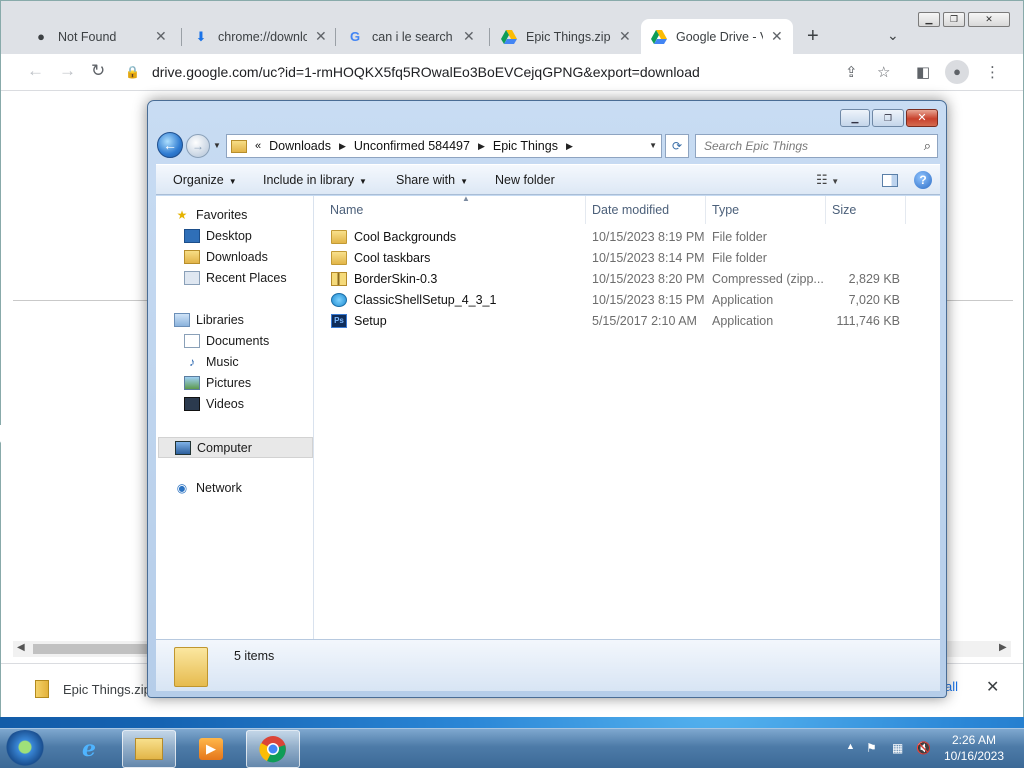 The height and width of the screenshot is (768, 1024). What do you see at coordinates (5, 434) in the screenshot?
I see `mouse-cursor-icon` at bounding box center [5, 434].